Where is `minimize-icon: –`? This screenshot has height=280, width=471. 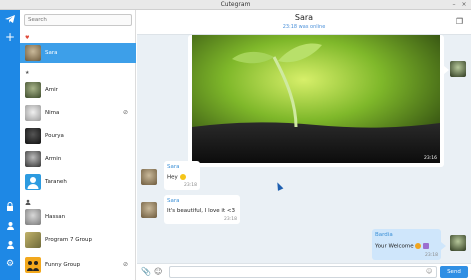
minimize-icon: – is located at coordinates (454, 5).